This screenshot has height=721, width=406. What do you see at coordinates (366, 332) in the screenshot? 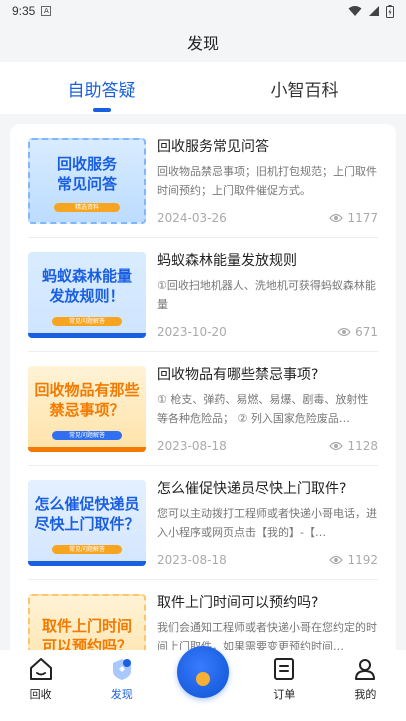
I see `article-views: 671` at bounding box center [366, 332].